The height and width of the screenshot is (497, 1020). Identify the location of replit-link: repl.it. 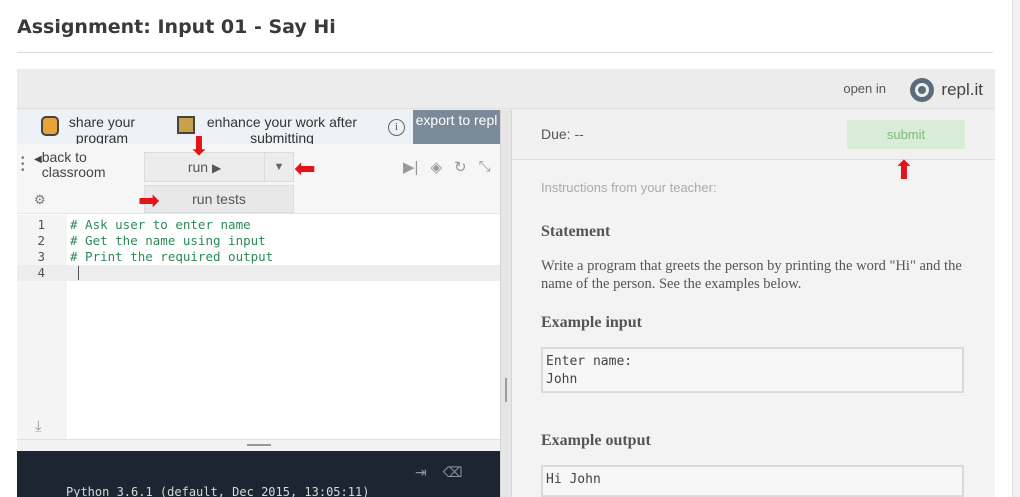
(945, 90).